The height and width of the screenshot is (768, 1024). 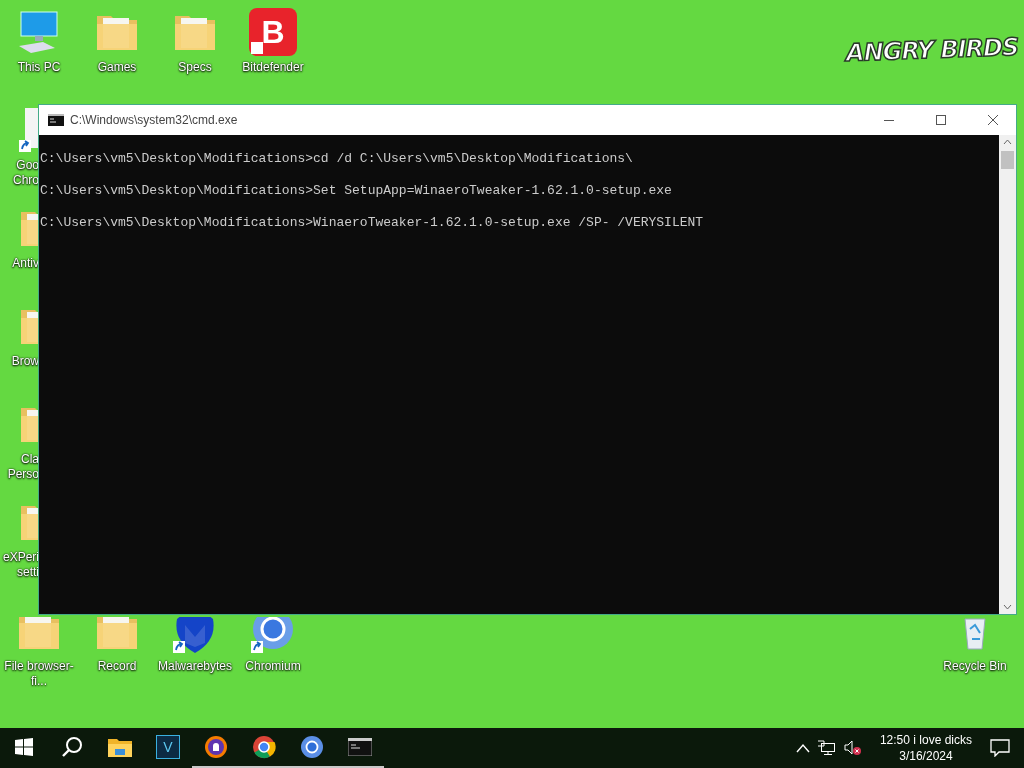 I want to click on wallpaper-logo: ANGRY BIRDS, so click(x=932, y=50).